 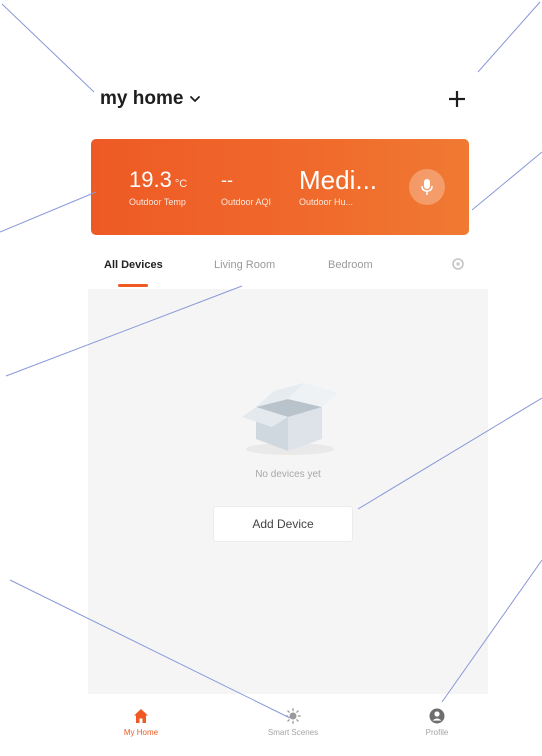 I want to click on temperature-metric: 19.3 °C Outdoor Temp, so click(x=158, y=186).